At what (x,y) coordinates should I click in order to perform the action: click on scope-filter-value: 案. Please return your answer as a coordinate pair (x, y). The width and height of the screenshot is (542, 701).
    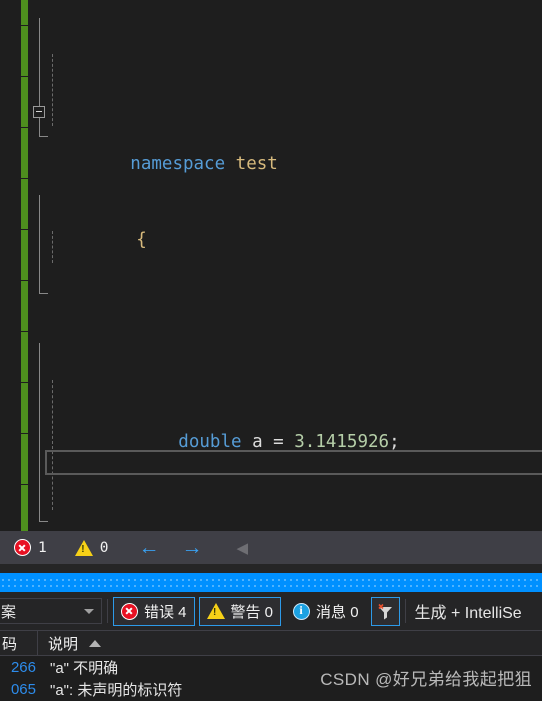
    Looking at the image, I should click on (9, 612).